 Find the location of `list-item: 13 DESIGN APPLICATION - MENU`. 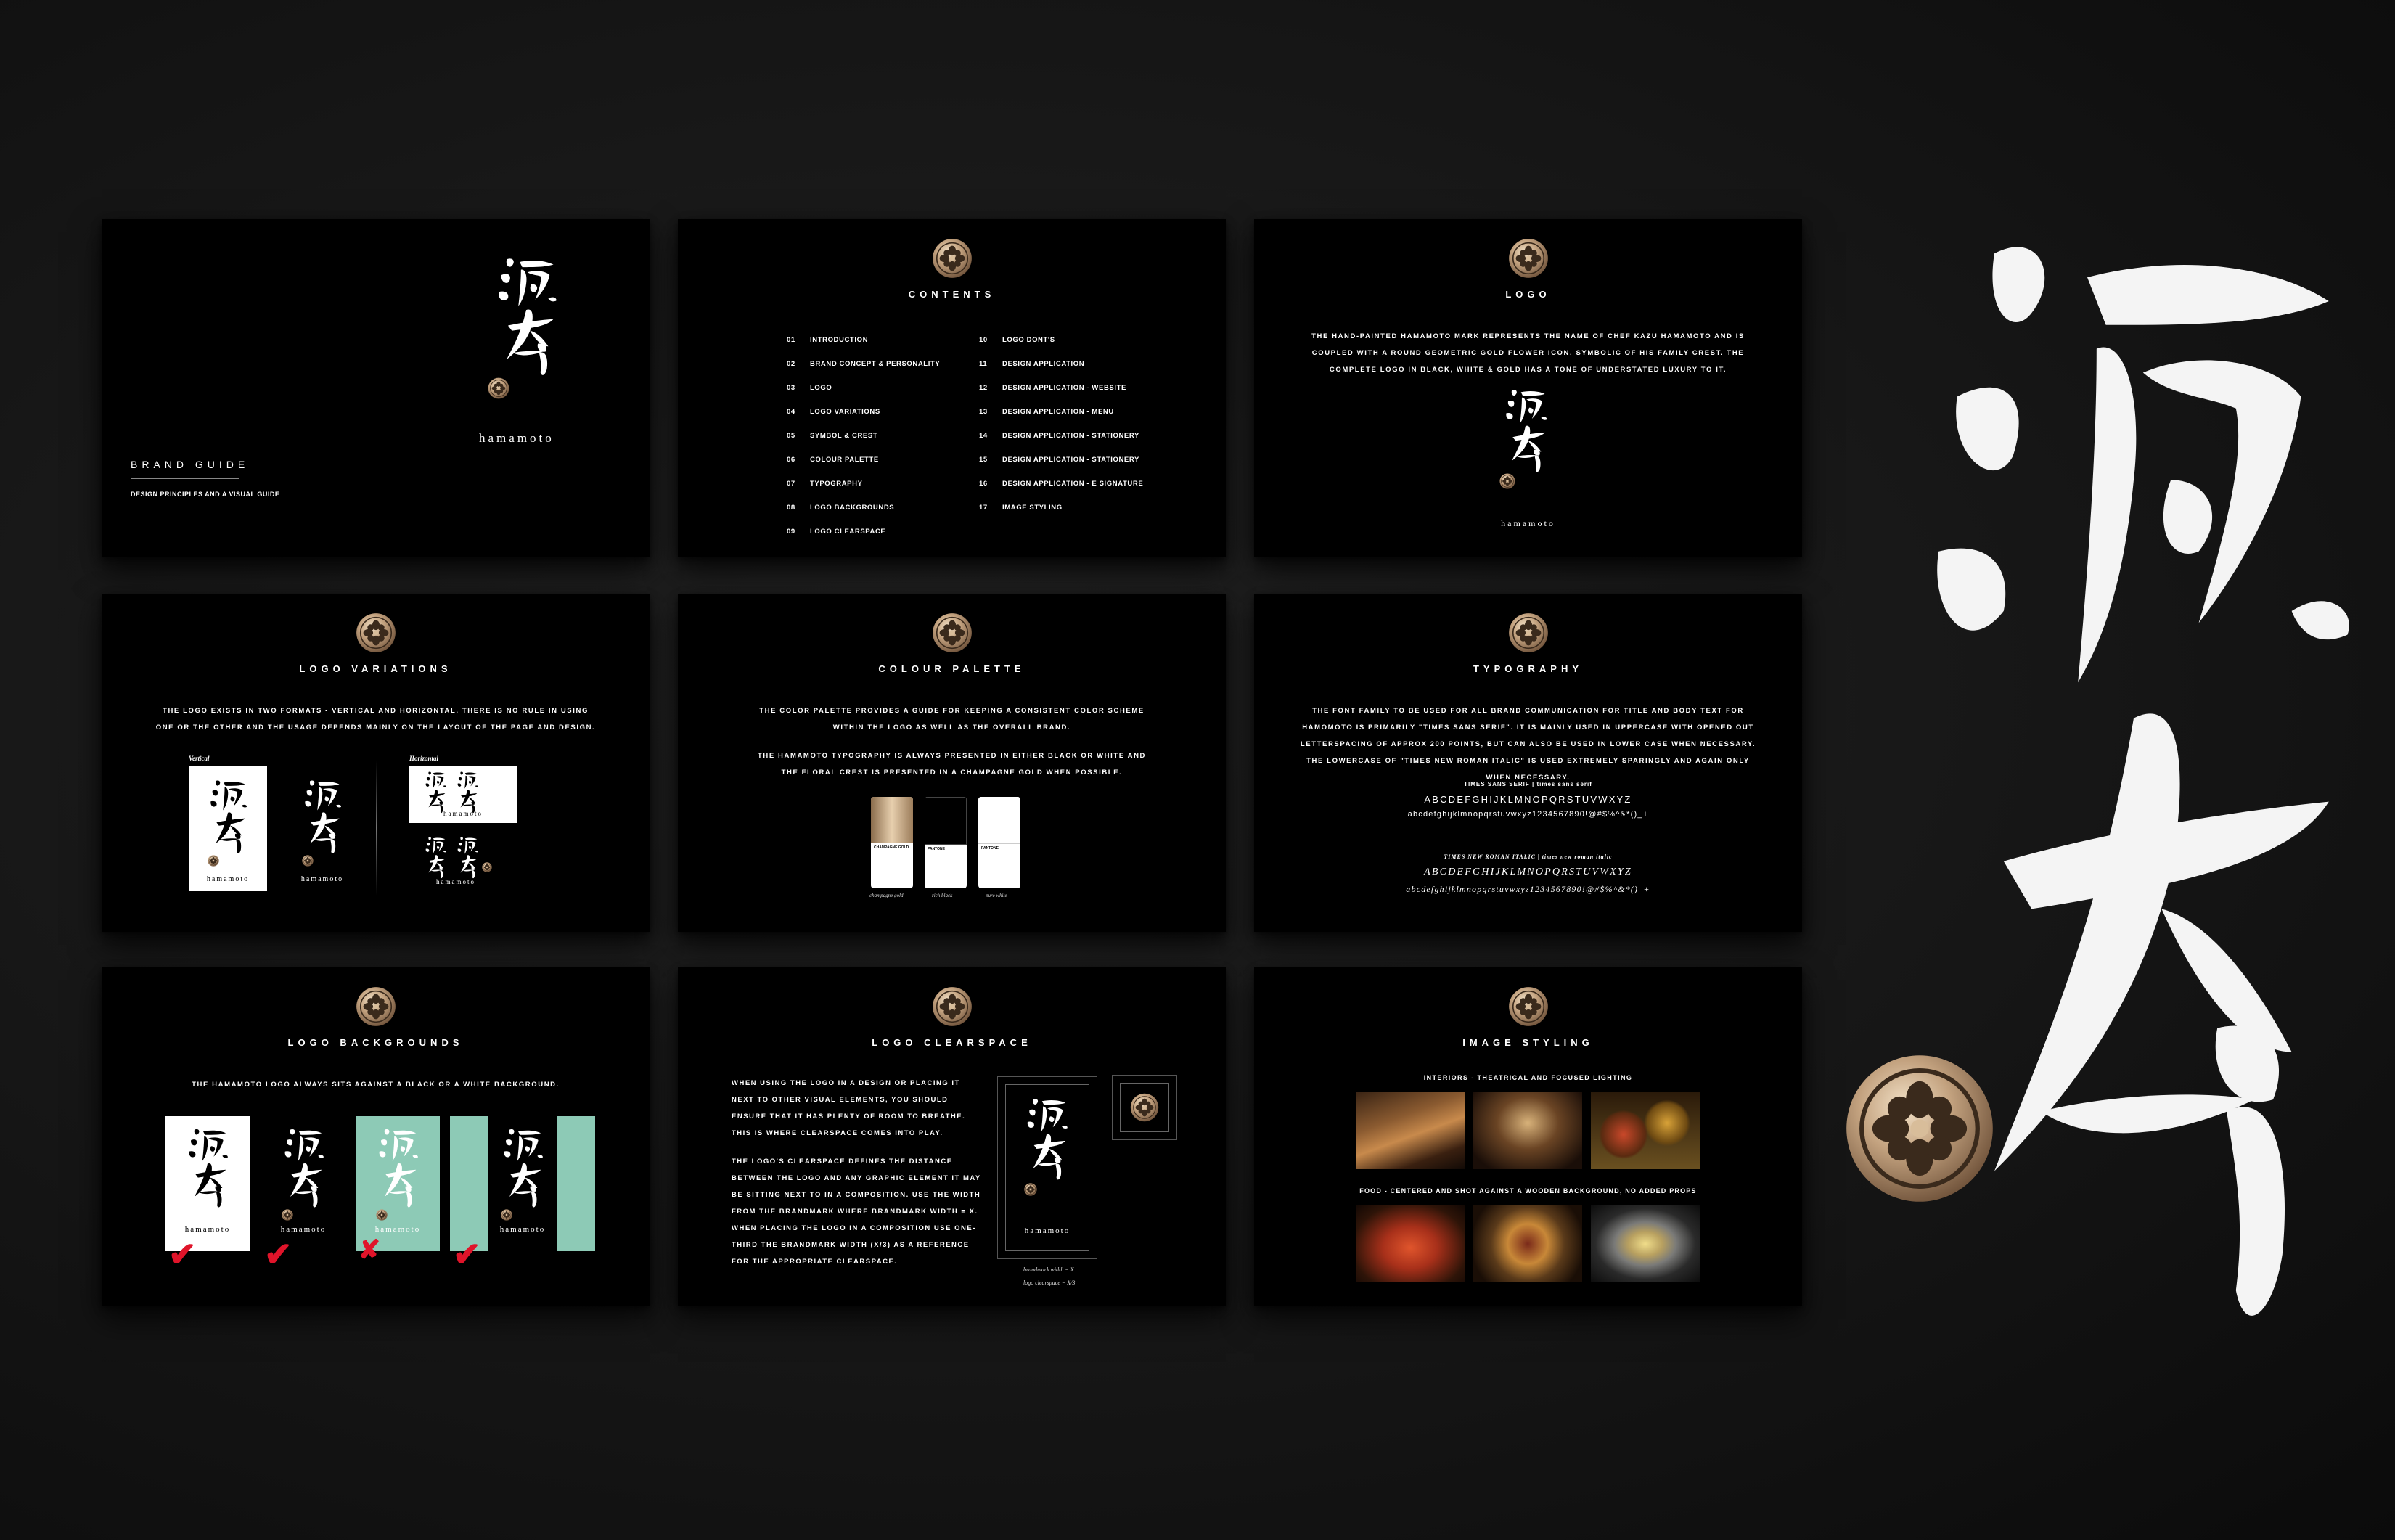

list-item: 13 DESIGN APPLICATION - MENU is located at coordinates (1061, 412).